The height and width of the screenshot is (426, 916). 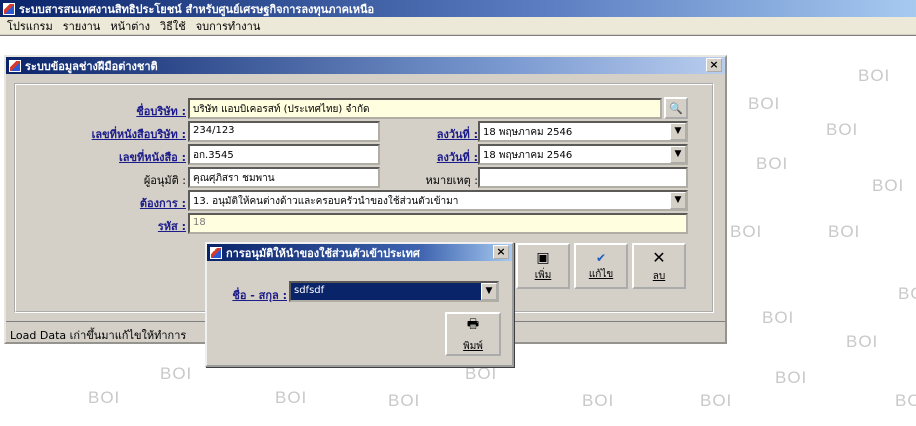 What do you see at coordinates (171, 226) in the screenshot?
I see `code-label: รหัส :` at bounding box center [171, 226].